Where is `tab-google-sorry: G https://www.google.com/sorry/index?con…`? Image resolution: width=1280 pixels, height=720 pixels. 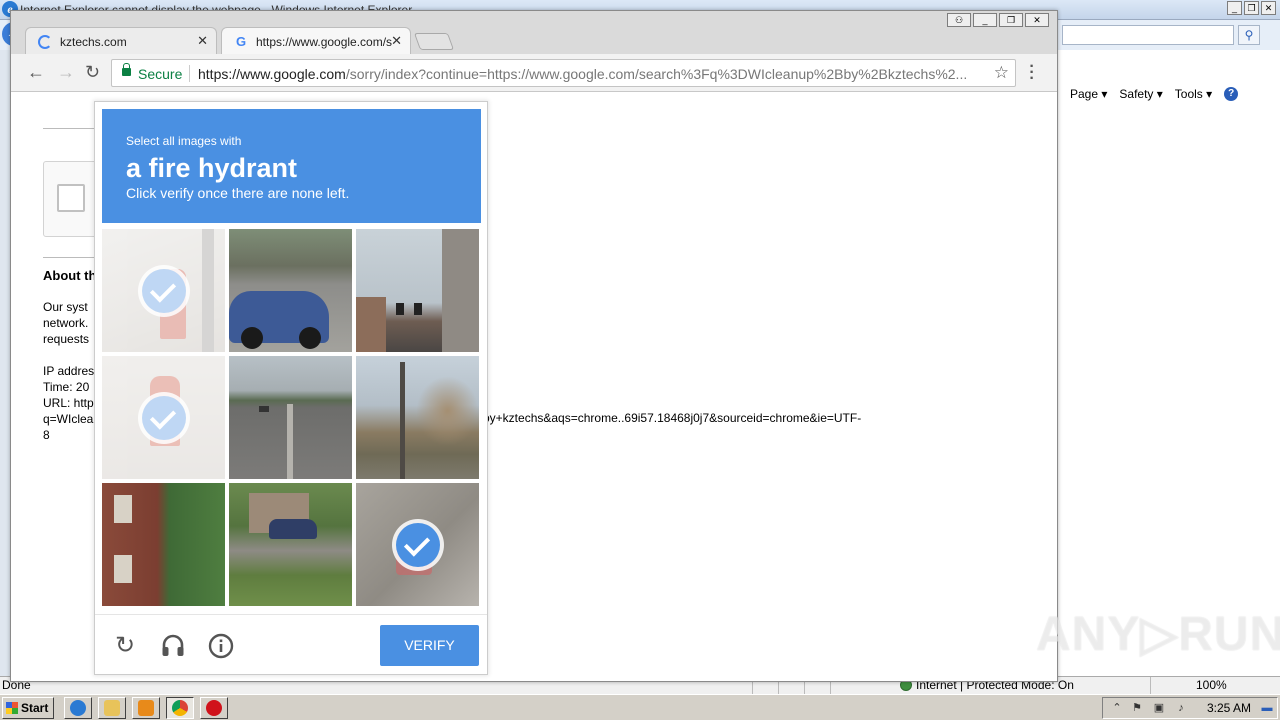
tab-google-sorry: G https://www.google.com/sorry/index?con… is located at coordinates (316, 41).